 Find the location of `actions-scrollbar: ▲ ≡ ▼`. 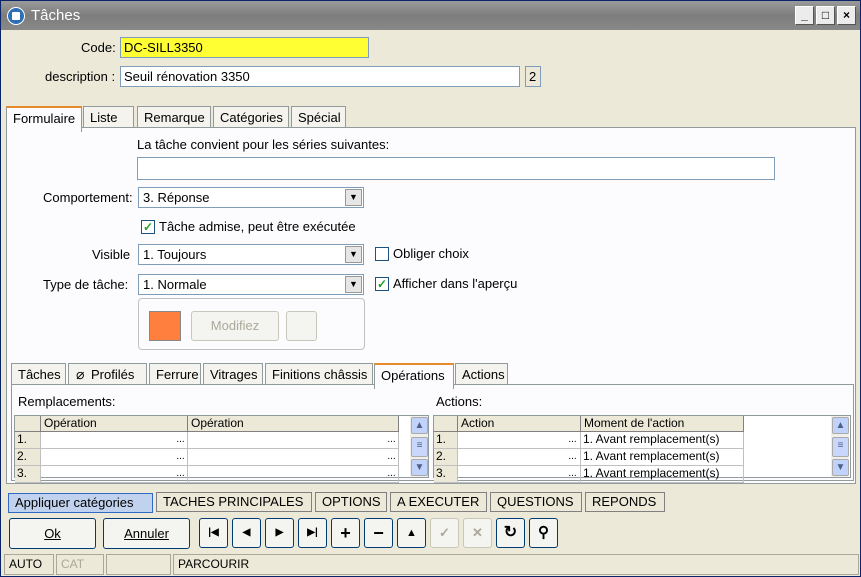

actions-scrollbar: ▲ ≡ ▼ is located at coordinates (840, 446).